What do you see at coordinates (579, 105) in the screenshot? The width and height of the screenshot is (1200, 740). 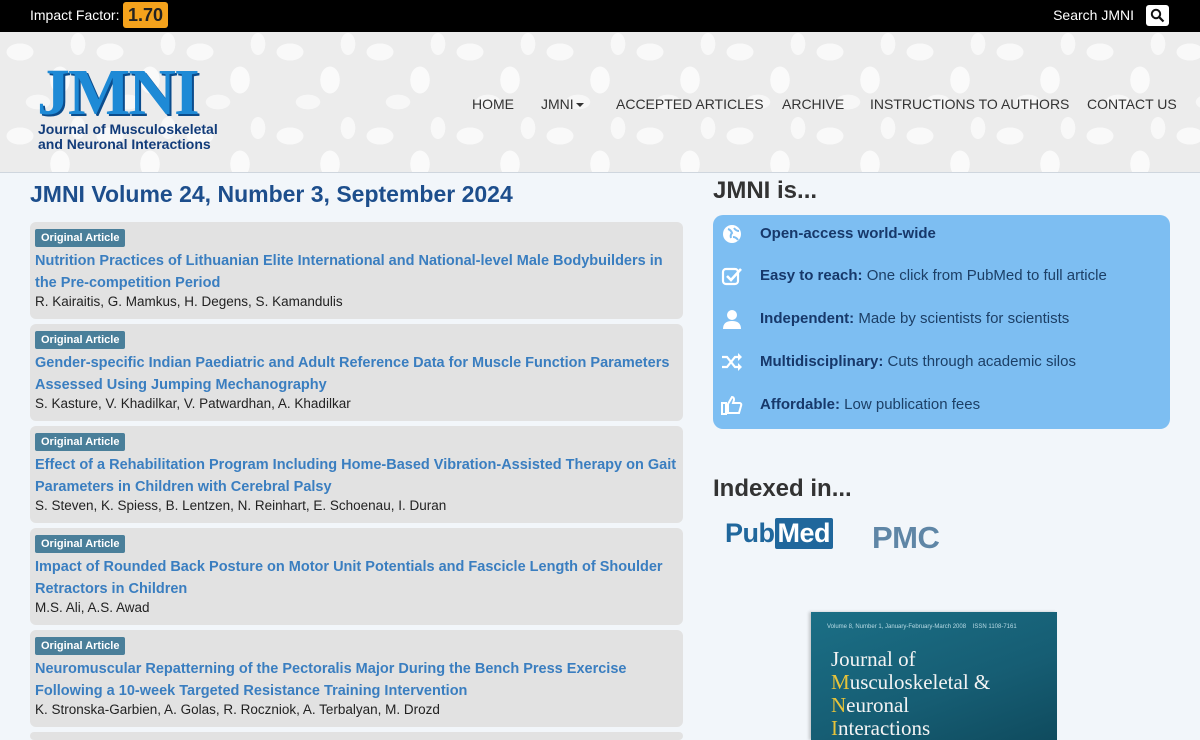 I see `caret-down-icon` at bounding box center [579, 105].